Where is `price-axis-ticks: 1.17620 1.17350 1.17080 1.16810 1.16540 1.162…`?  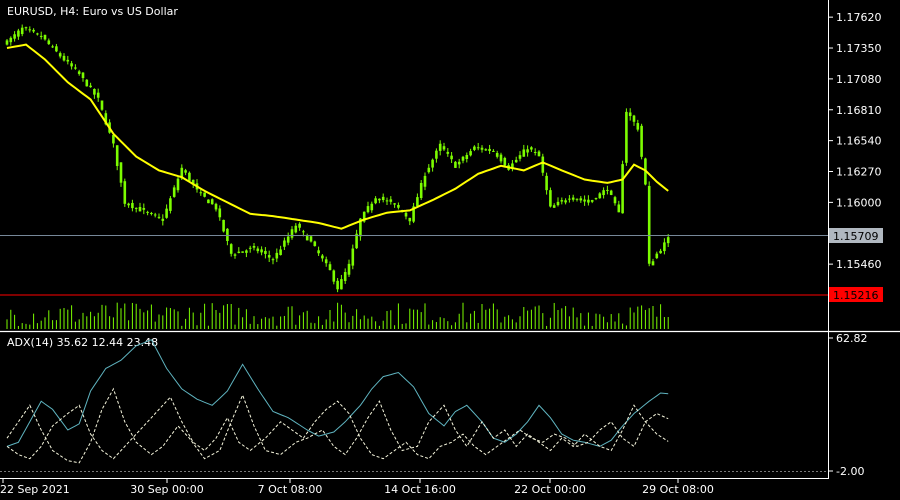
price-axis-ticks: 1.17620 1.17350 1.17080 1.16810 1.16540 1.162… is located at coordinates (855, 244).